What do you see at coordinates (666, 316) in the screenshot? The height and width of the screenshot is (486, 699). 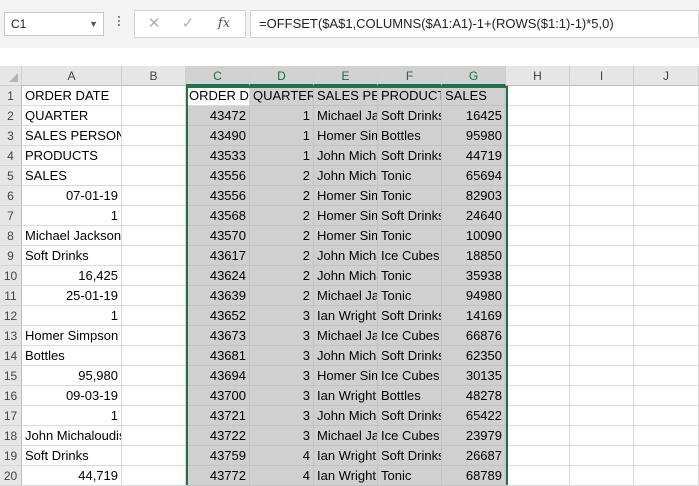 I see `cell-j12` at bounding box center [666, 316].